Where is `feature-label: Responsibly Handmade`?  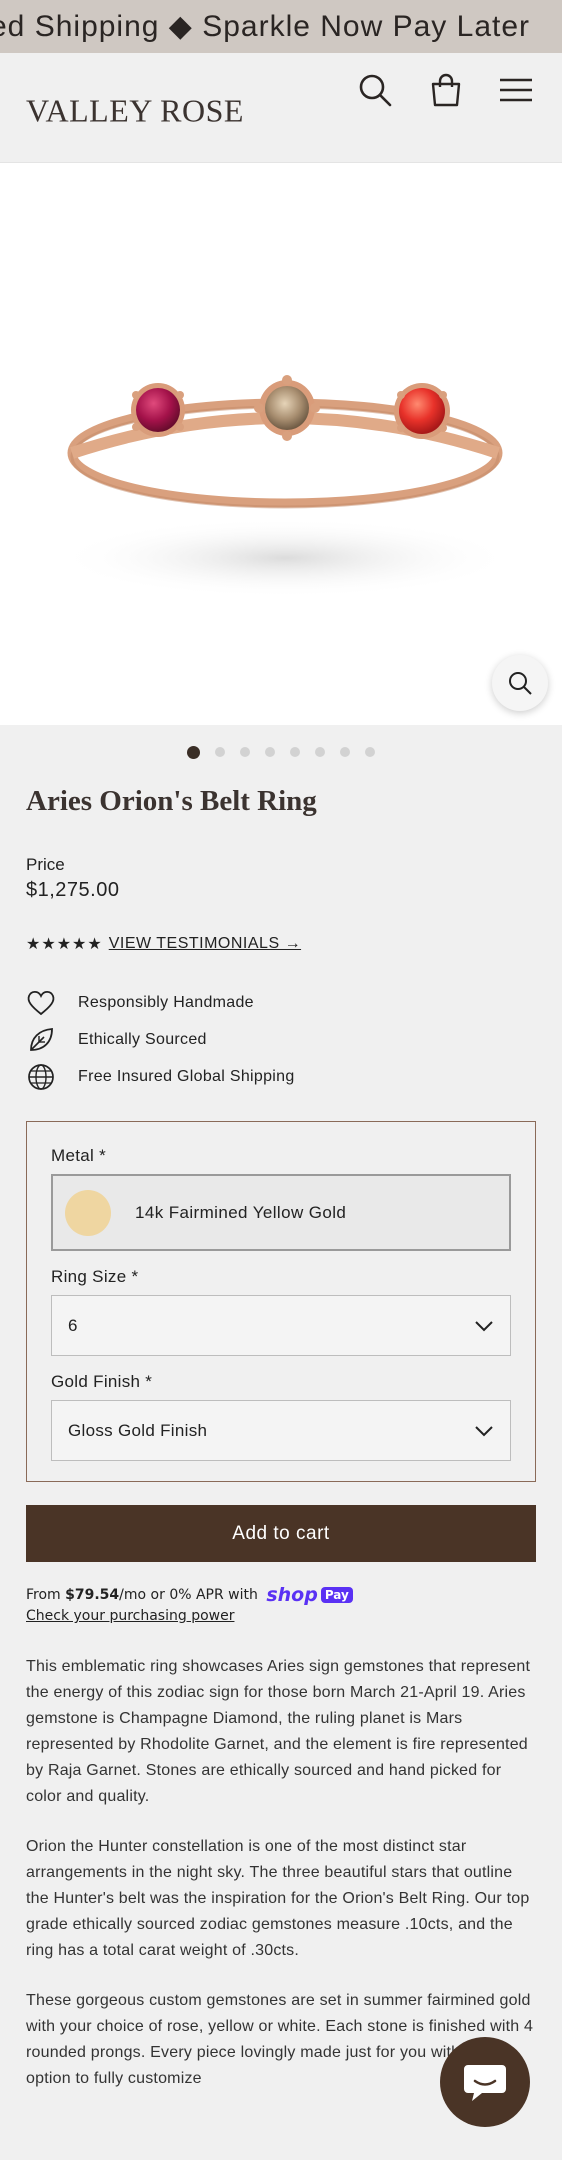 feature-label: Responsibly Handmade is located at coordinates (166, 1002).